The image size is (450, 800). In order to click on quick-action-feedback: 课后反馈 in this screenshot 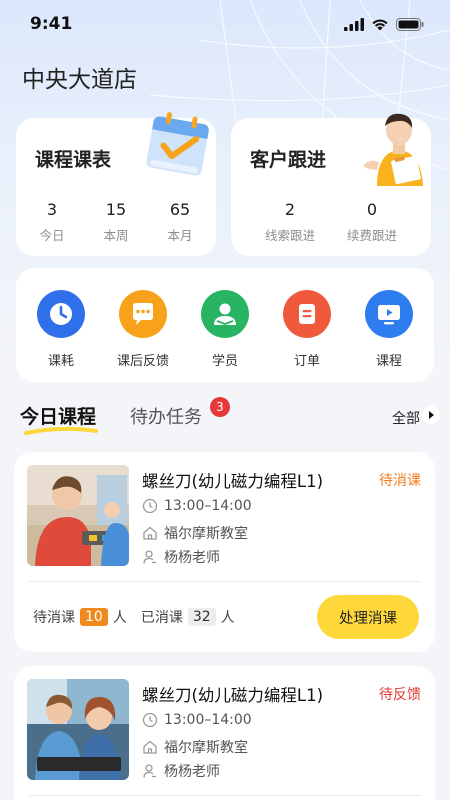, I will do `click(143, 329)`.